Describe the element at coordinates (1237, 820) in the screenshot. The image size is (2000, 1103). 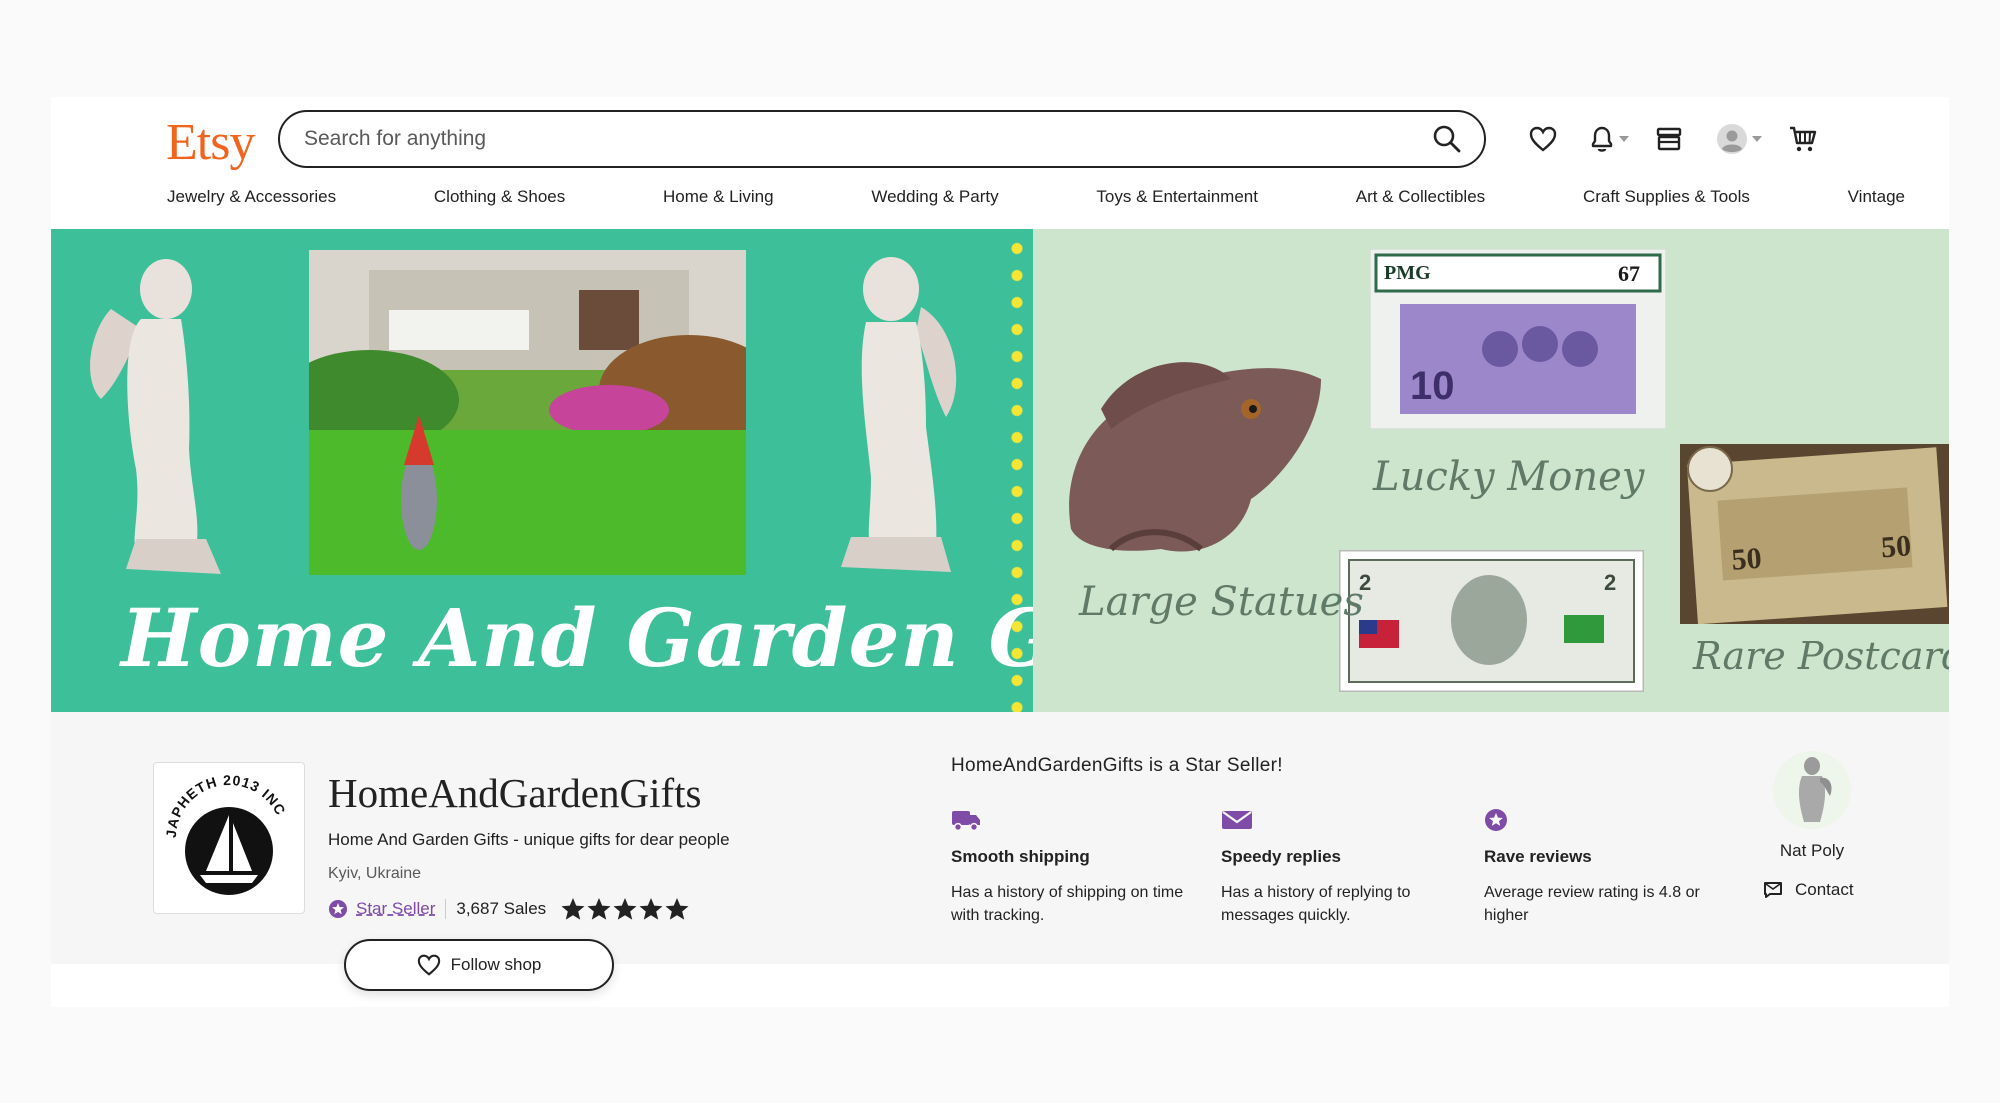
I see `envelope-icon` at that location.